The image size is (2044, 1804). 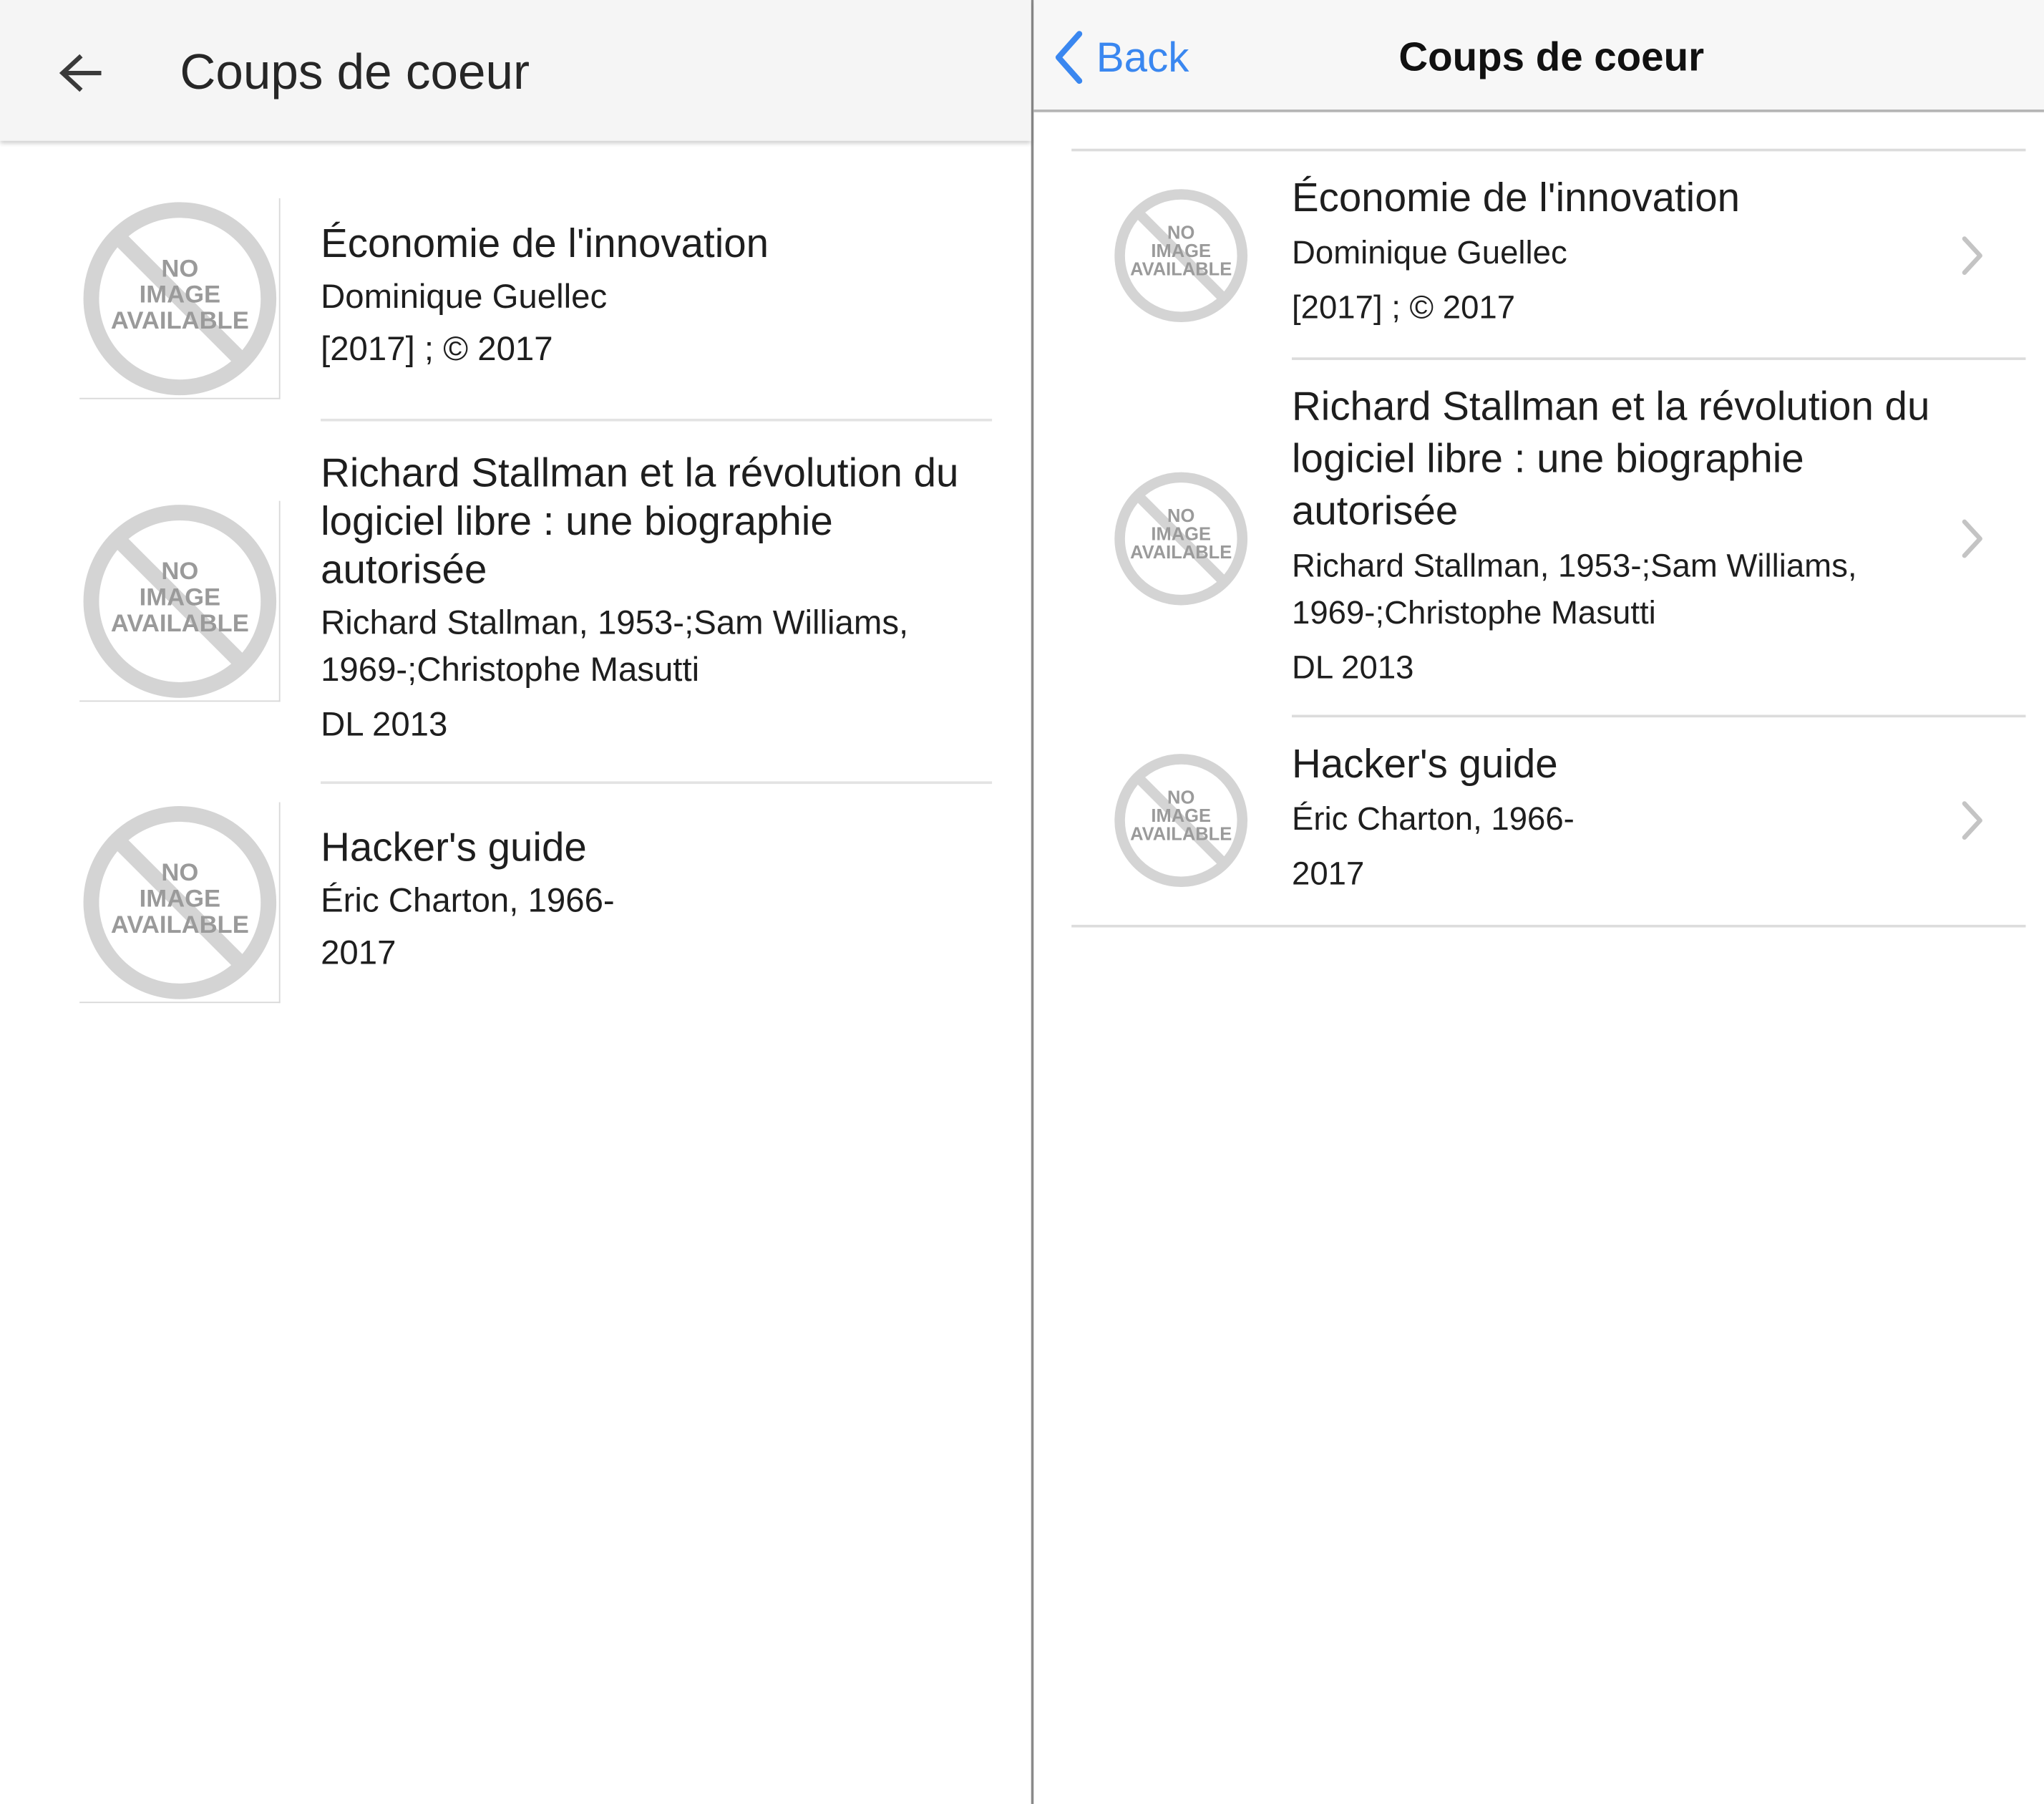 What do you see at coordinates (1142, 58) in the screenshot?
I see `back-label: Back` at bounding box center [1142, 58].